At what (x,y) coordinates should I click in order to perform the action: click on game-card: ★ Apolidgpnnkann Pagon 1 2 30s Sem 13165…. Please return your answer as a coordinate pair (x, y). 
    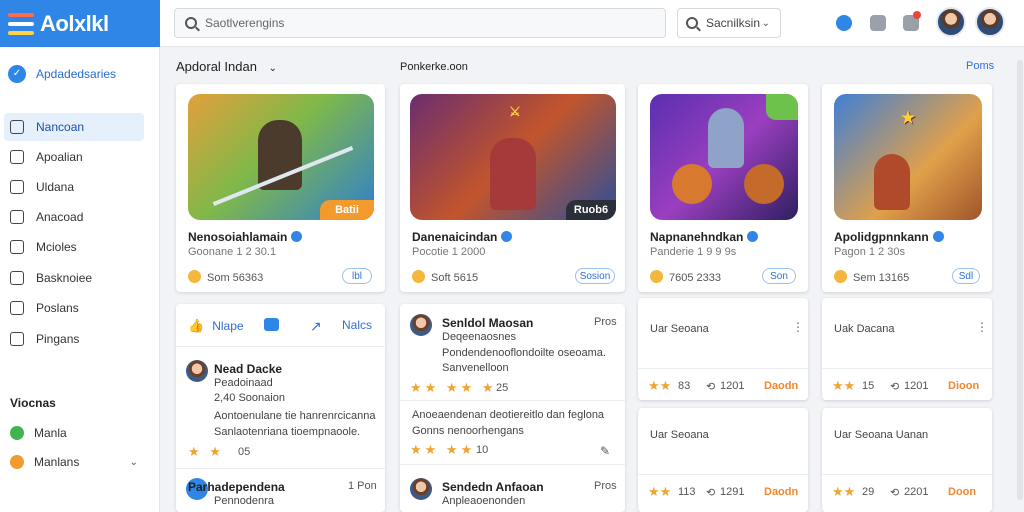
    Looking at the image, I should click on (907, 188).